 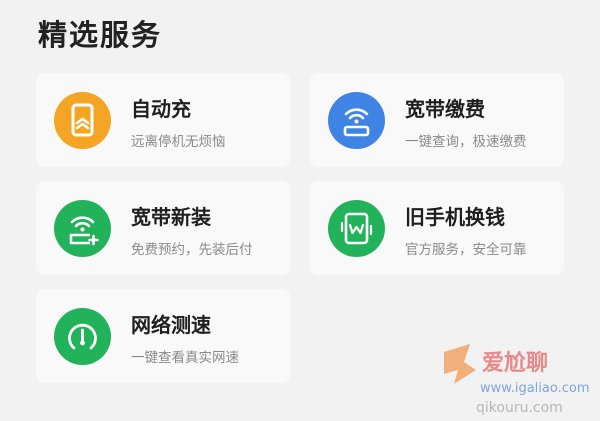 I want to click on watermark-extra: qikouru.com, so click(x=519, y=408).